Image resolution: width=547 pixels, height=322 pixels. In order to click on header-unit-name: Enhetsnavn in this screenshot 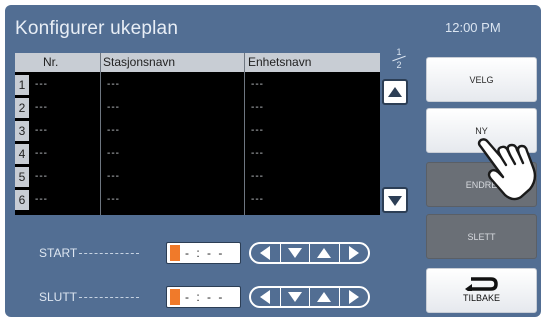, I will do `click(280, 62)`.